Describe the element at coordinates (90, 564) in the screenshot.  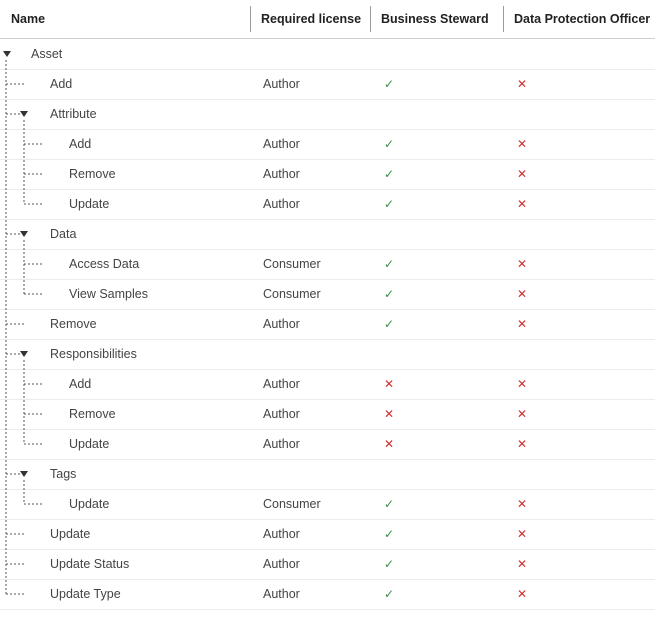
I see `row-name: Update Status` at that location.